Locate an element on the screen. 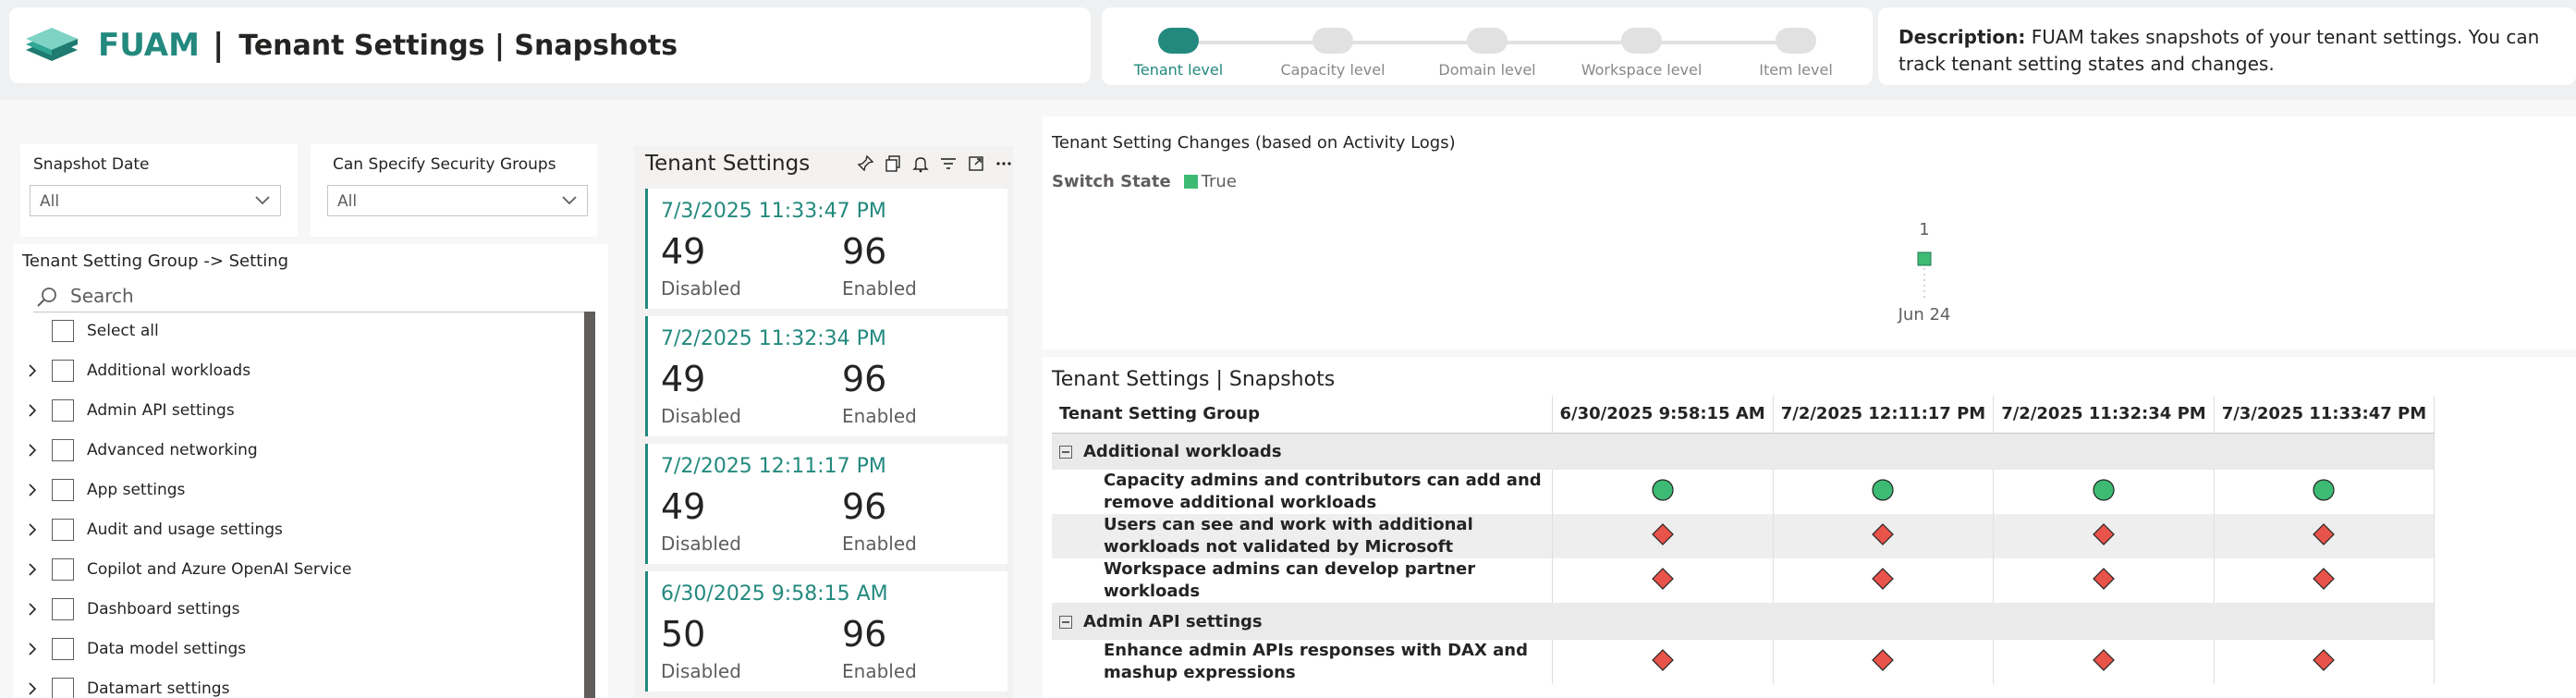  tree-item-label: Copilot and Azure OpenAI Service is located at coordinates (219, 569).